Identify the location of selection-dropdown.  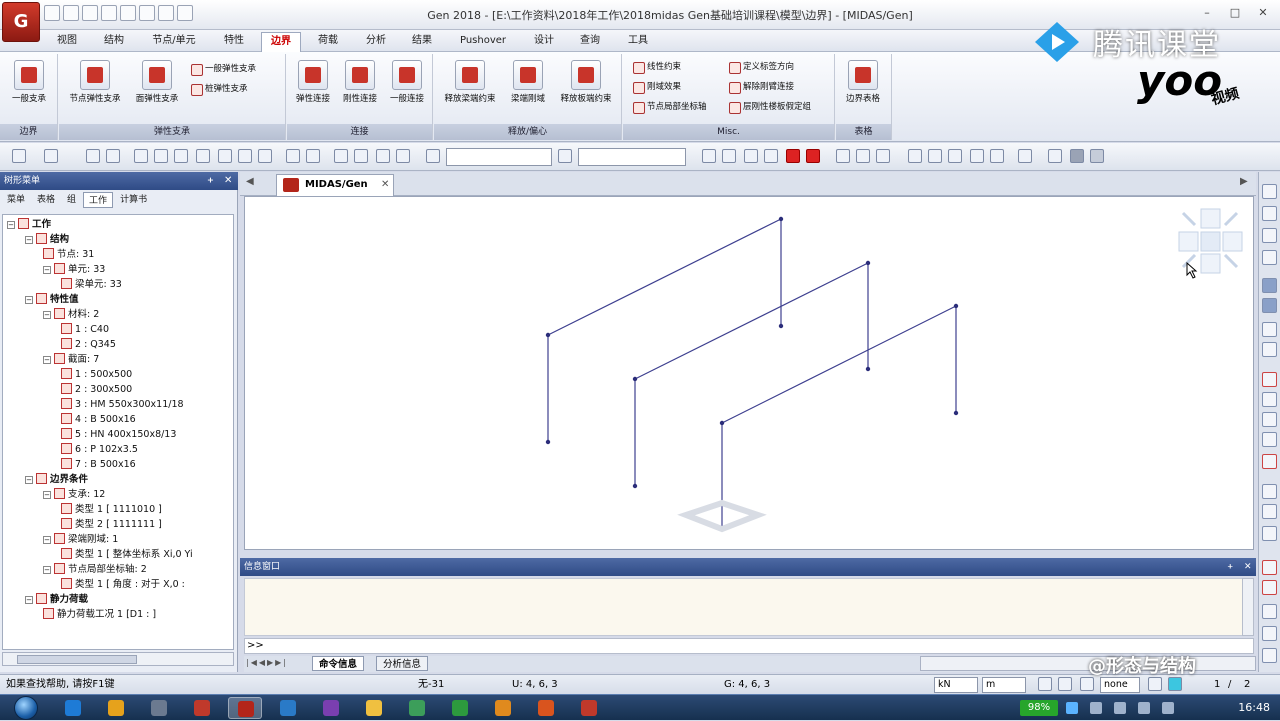
(499, 157).